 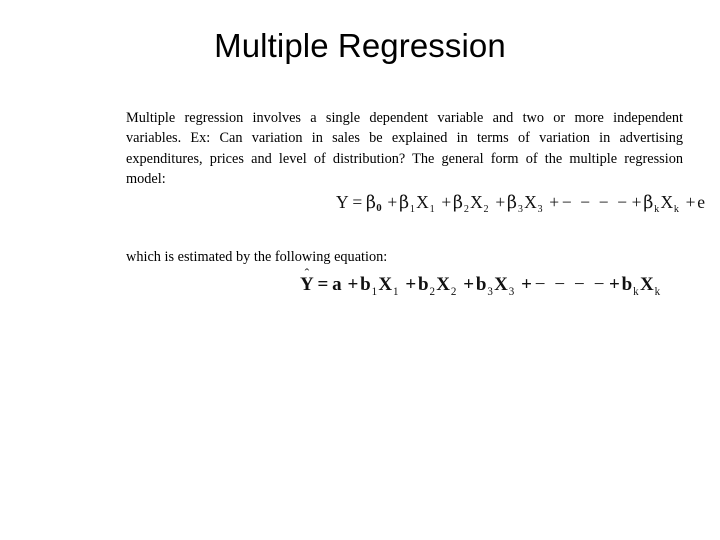 What do you see at coordinates (540, 210) in the screenshot?
I see `equation-model-var-3-subscript: 3` at bounding box center [540, 210].